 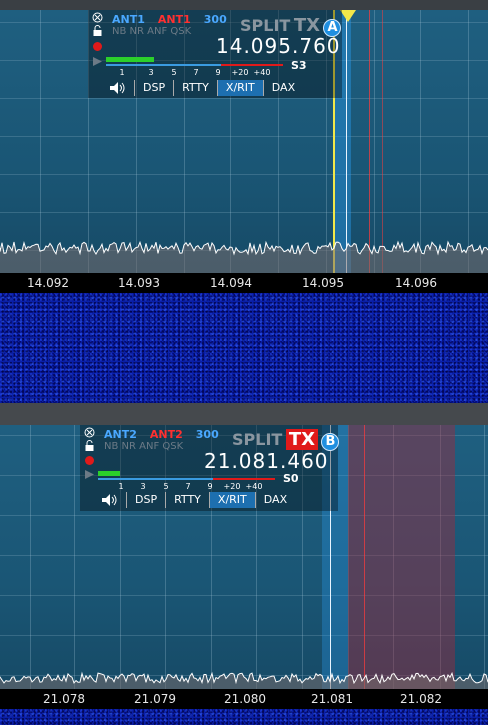 What do you see at coordinates (291, 478) in the screenshot?
I see `s-meter-reading: S0` at bounding box center [291, 478].